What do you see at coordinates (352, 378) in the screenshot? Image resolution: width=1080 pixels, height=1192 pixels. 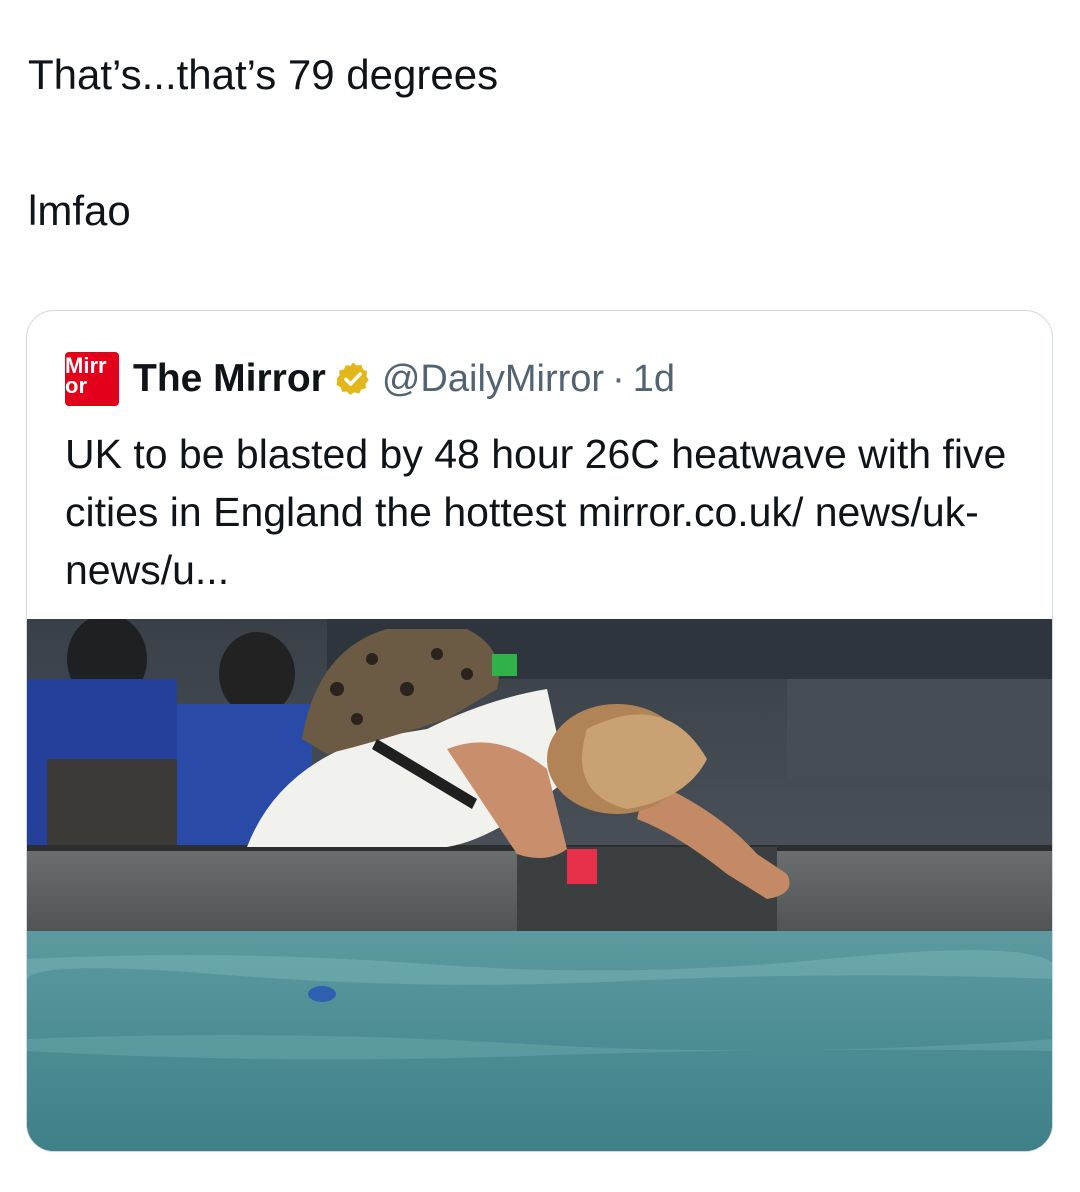 I see `verified-badge-icon` at bounding box center [352, 378].